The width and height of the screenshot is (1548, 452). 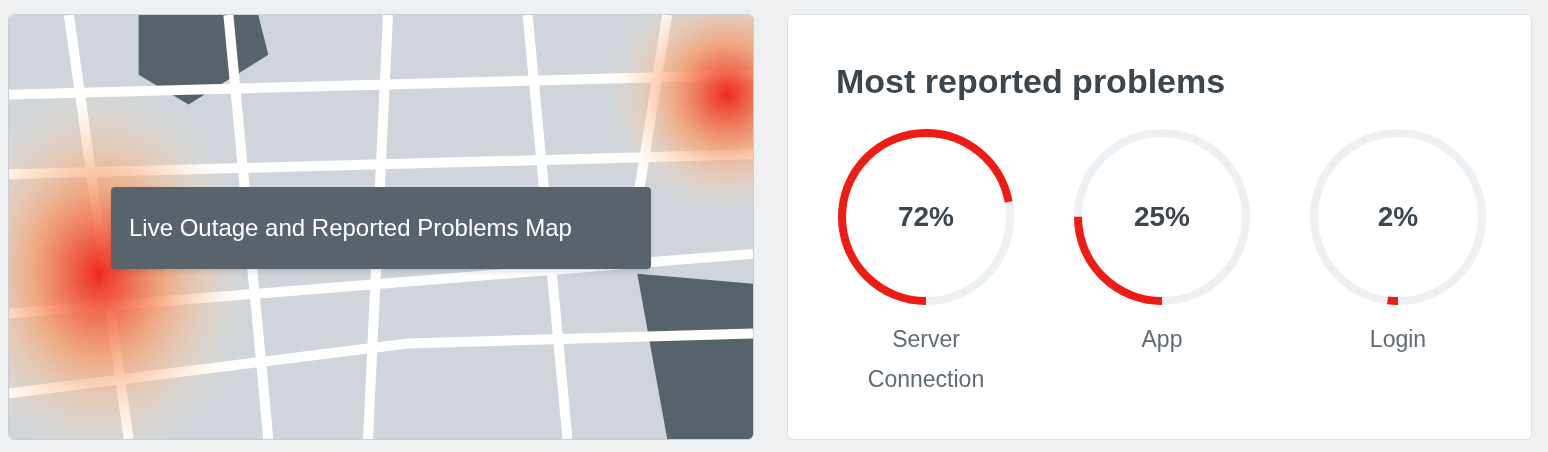 I want to click on problem-label: Login, so click(x=1398, y=339).